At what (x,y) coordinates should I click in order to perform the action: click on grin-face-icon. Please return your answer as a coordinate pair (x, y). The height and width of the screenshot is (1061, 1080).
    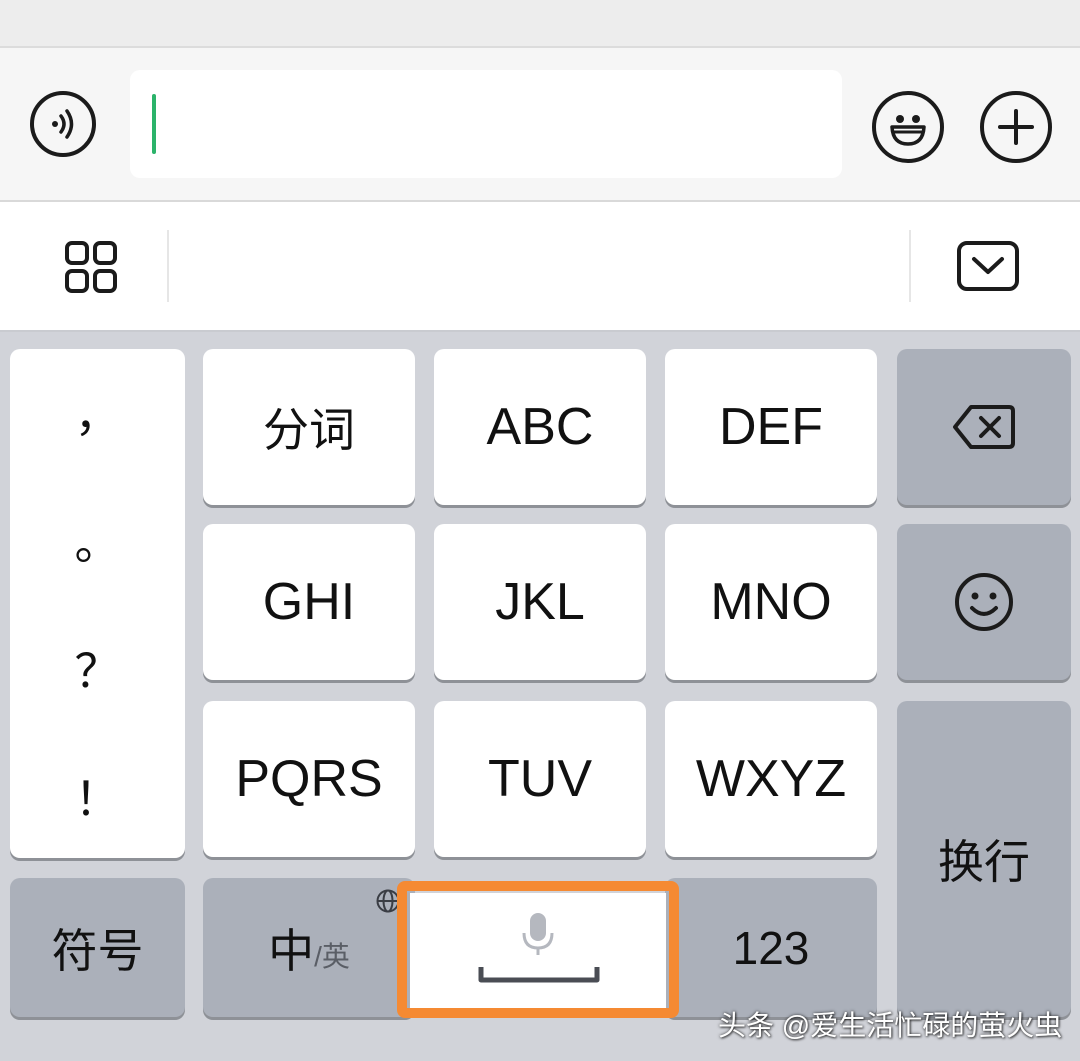
    Looking at the image, I should click on (908, 130).